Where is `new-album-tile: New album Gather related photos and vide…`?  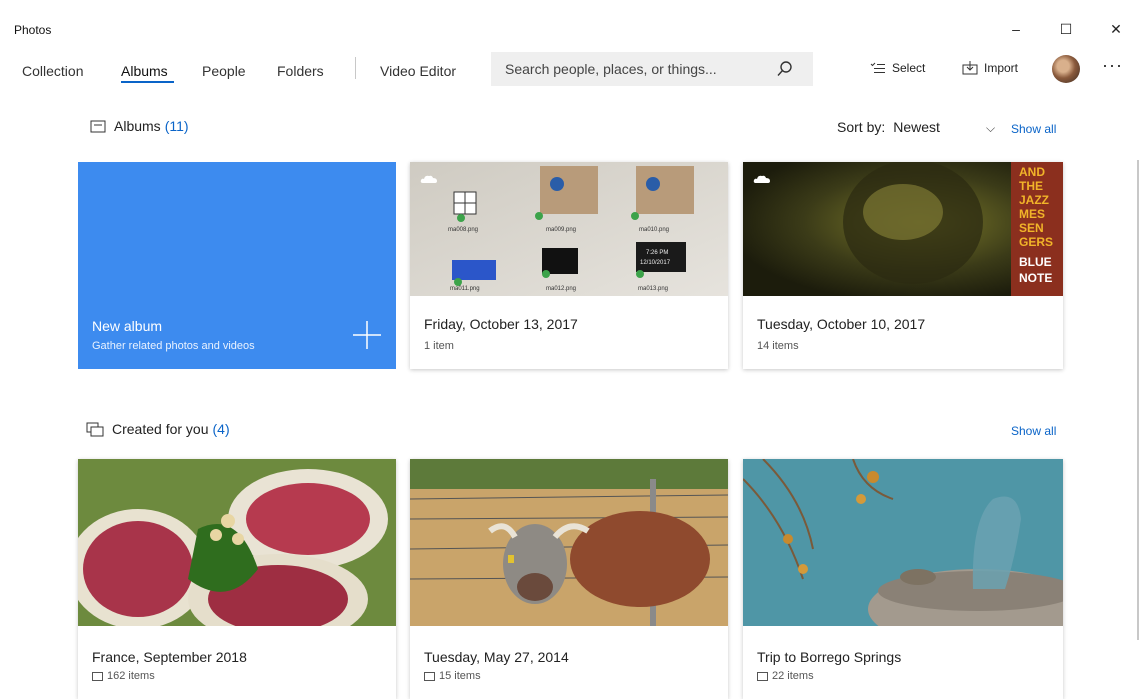
new-album-tile: New album Gather related photos and vide… is located at coordinates (237, 265).